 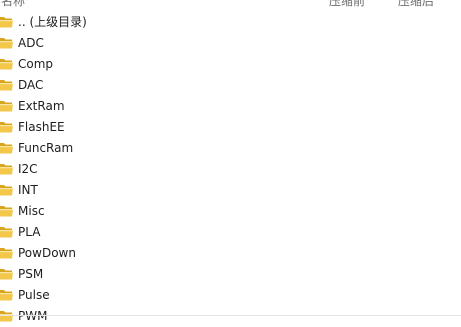 What do you see at coordinates (230, 295) in the screenshot?
I see `folder-row: Pulse` at bounding box center [230, 295].